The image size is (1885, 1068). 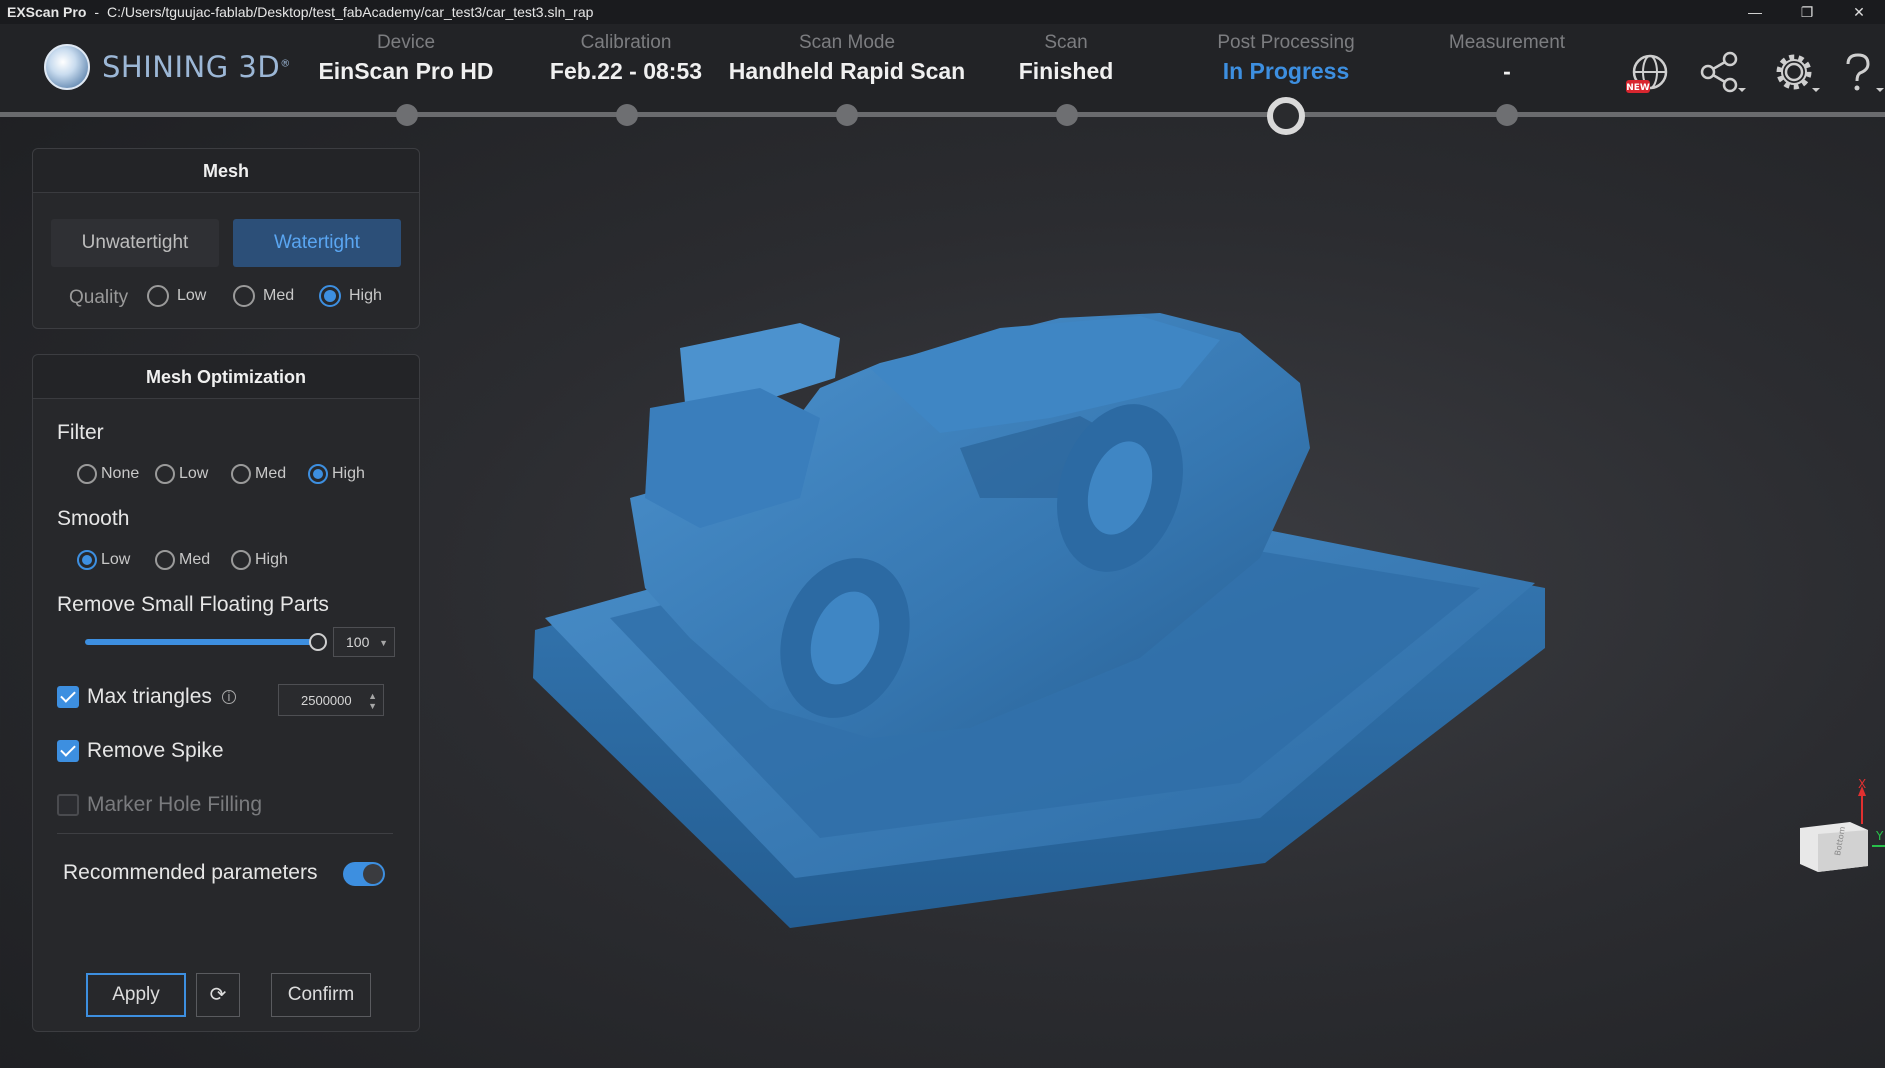 I want to click on filter-low-radio: Low, so click(x=181, y=474).